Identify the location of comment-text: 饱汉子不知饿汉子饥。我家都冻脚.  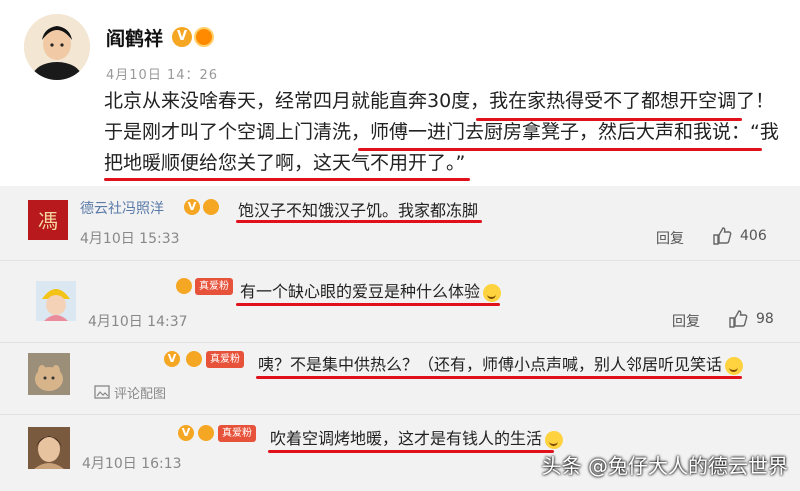
(358, 210).